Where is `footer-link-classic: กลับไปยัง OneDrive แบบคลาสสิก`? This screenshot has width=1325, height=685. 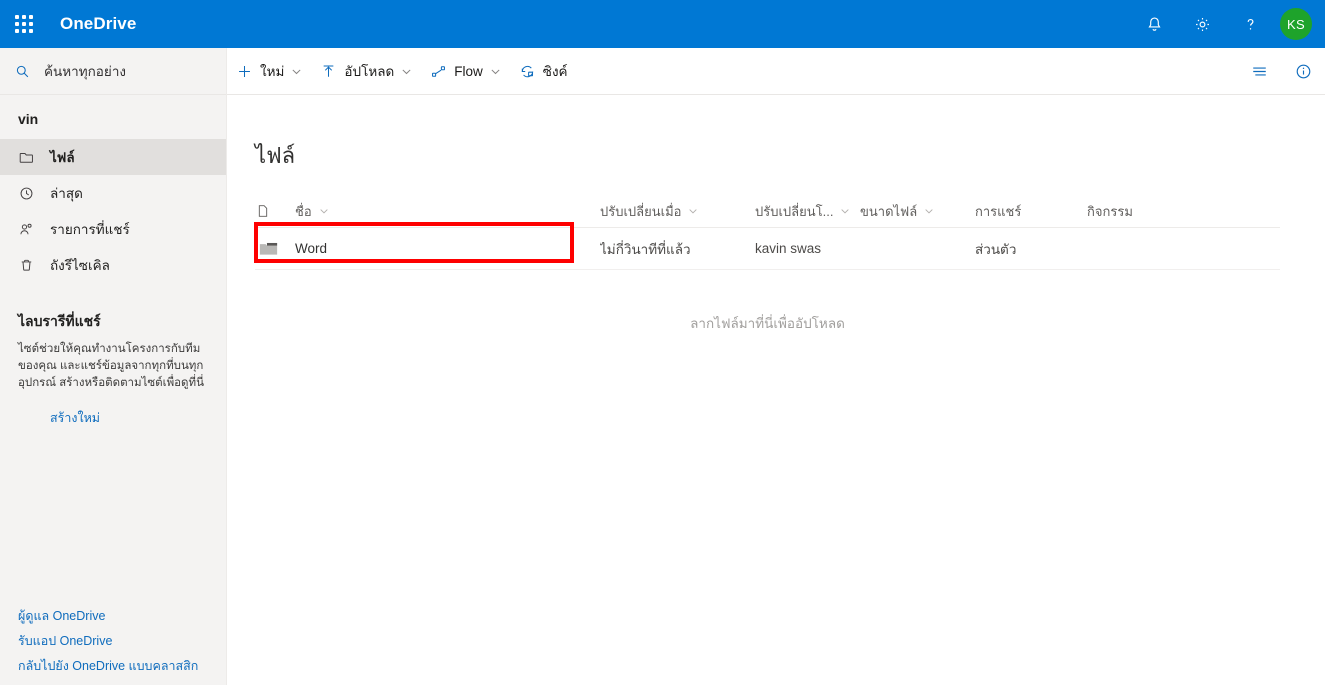
footer-link-classic: กลับไปยัง OneDrive แบบคลาสสิก is located at coordinates (113, 666).